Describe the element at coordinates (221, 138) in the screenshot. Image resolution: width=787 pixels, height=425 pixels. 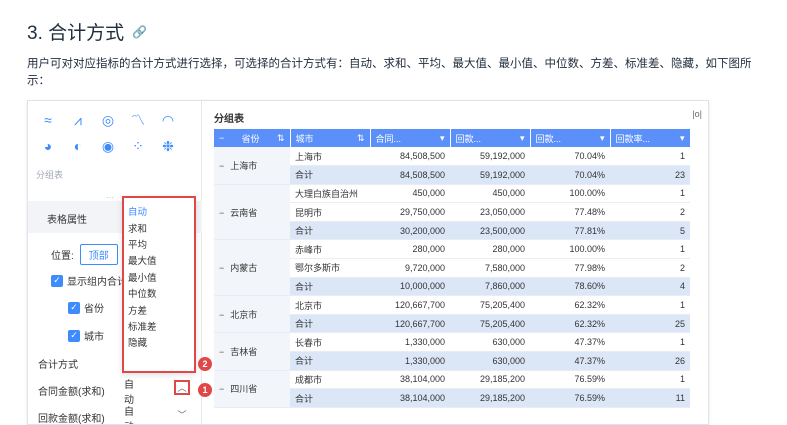
I see `collapse-all-icon: −` at that location.